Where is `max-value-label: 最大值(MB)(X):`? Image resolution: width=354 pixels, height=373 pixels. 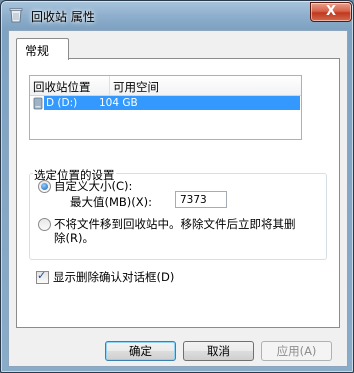
max-value-label: 最大值(MB)(X): is located at coordinates (111, 202).